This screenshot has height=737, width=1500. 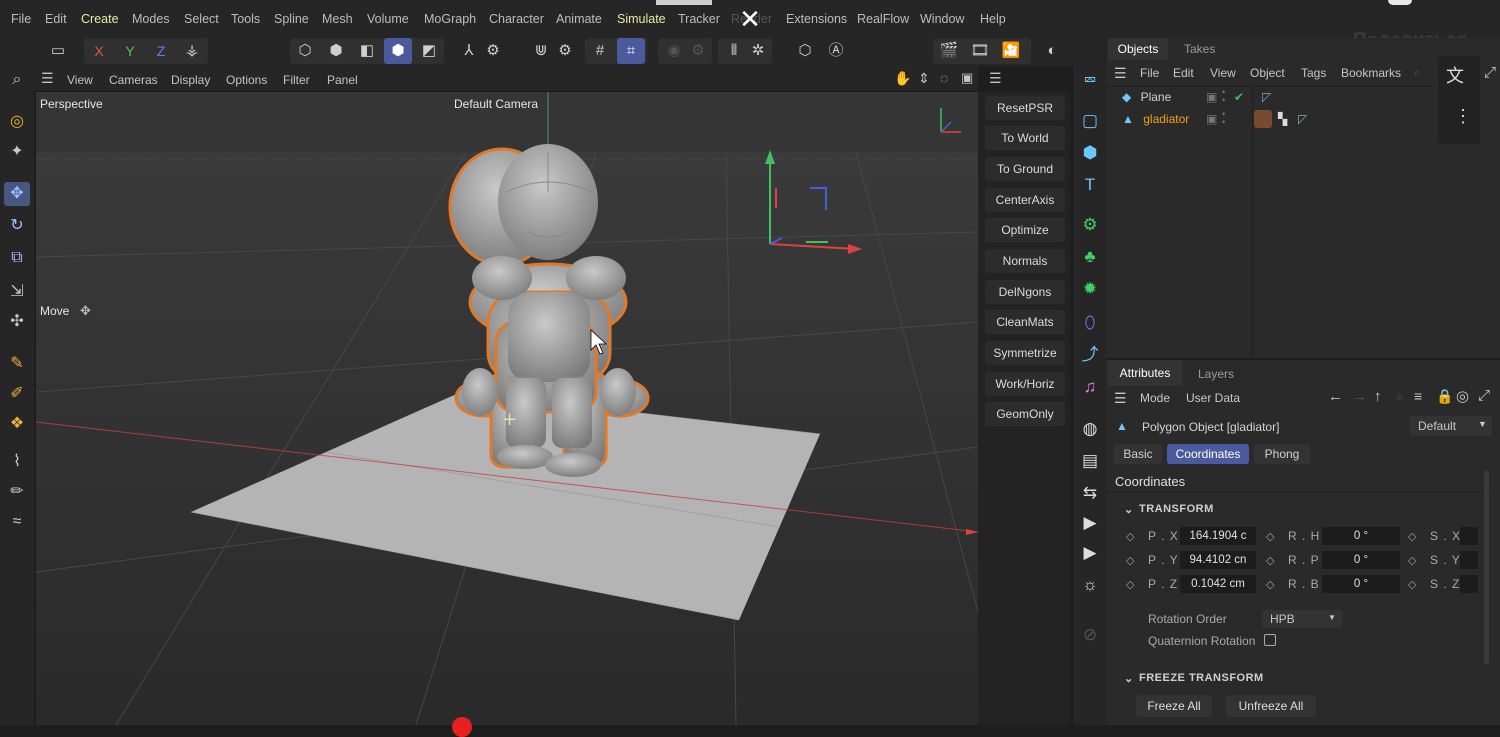 I want to click on filter-icon: ≡, so click(x=1418, y=396).